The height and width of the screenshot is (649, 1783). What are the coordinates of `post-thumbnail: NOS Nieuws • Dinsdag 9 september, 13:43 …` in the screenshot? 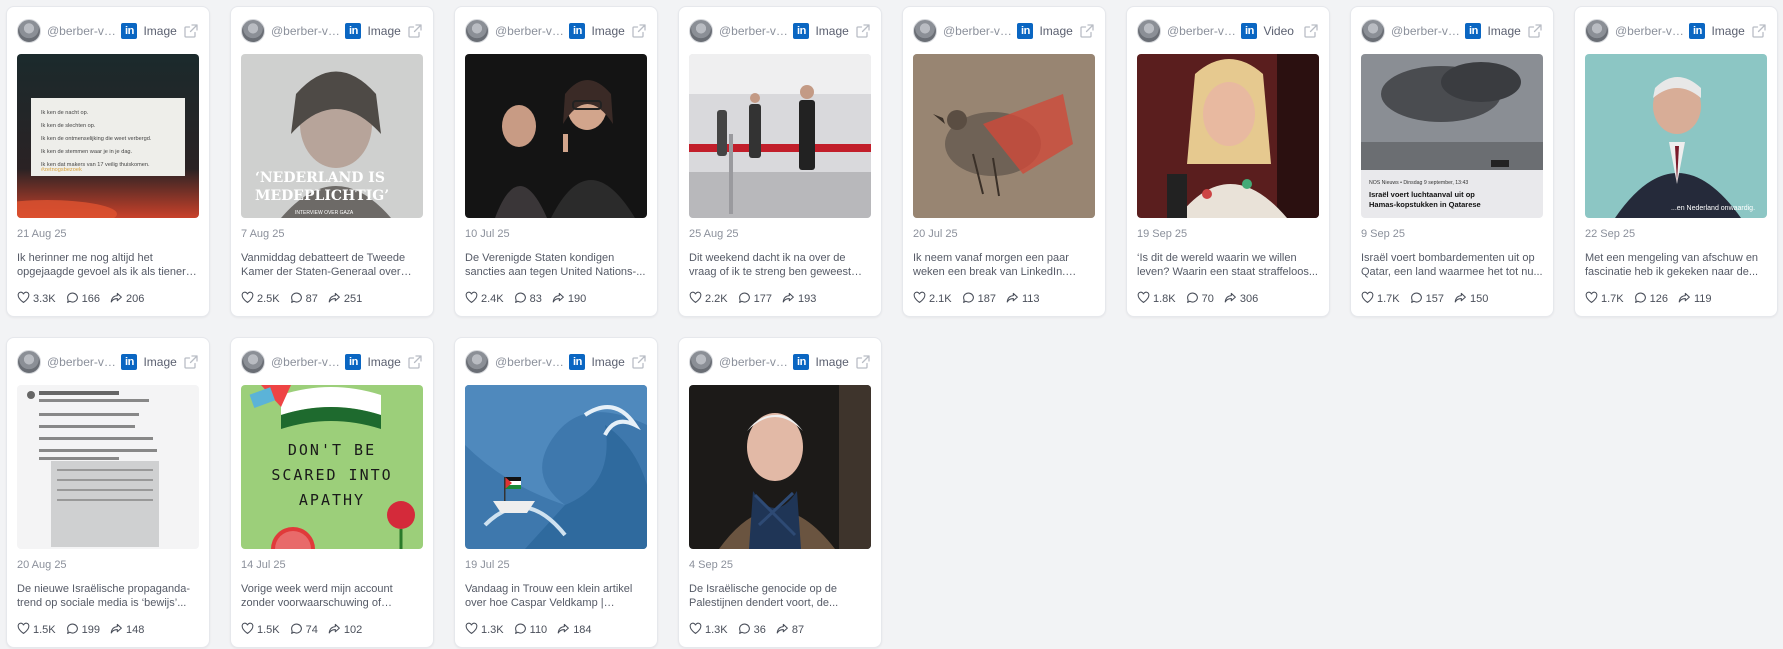 It's located at (1452, 136).